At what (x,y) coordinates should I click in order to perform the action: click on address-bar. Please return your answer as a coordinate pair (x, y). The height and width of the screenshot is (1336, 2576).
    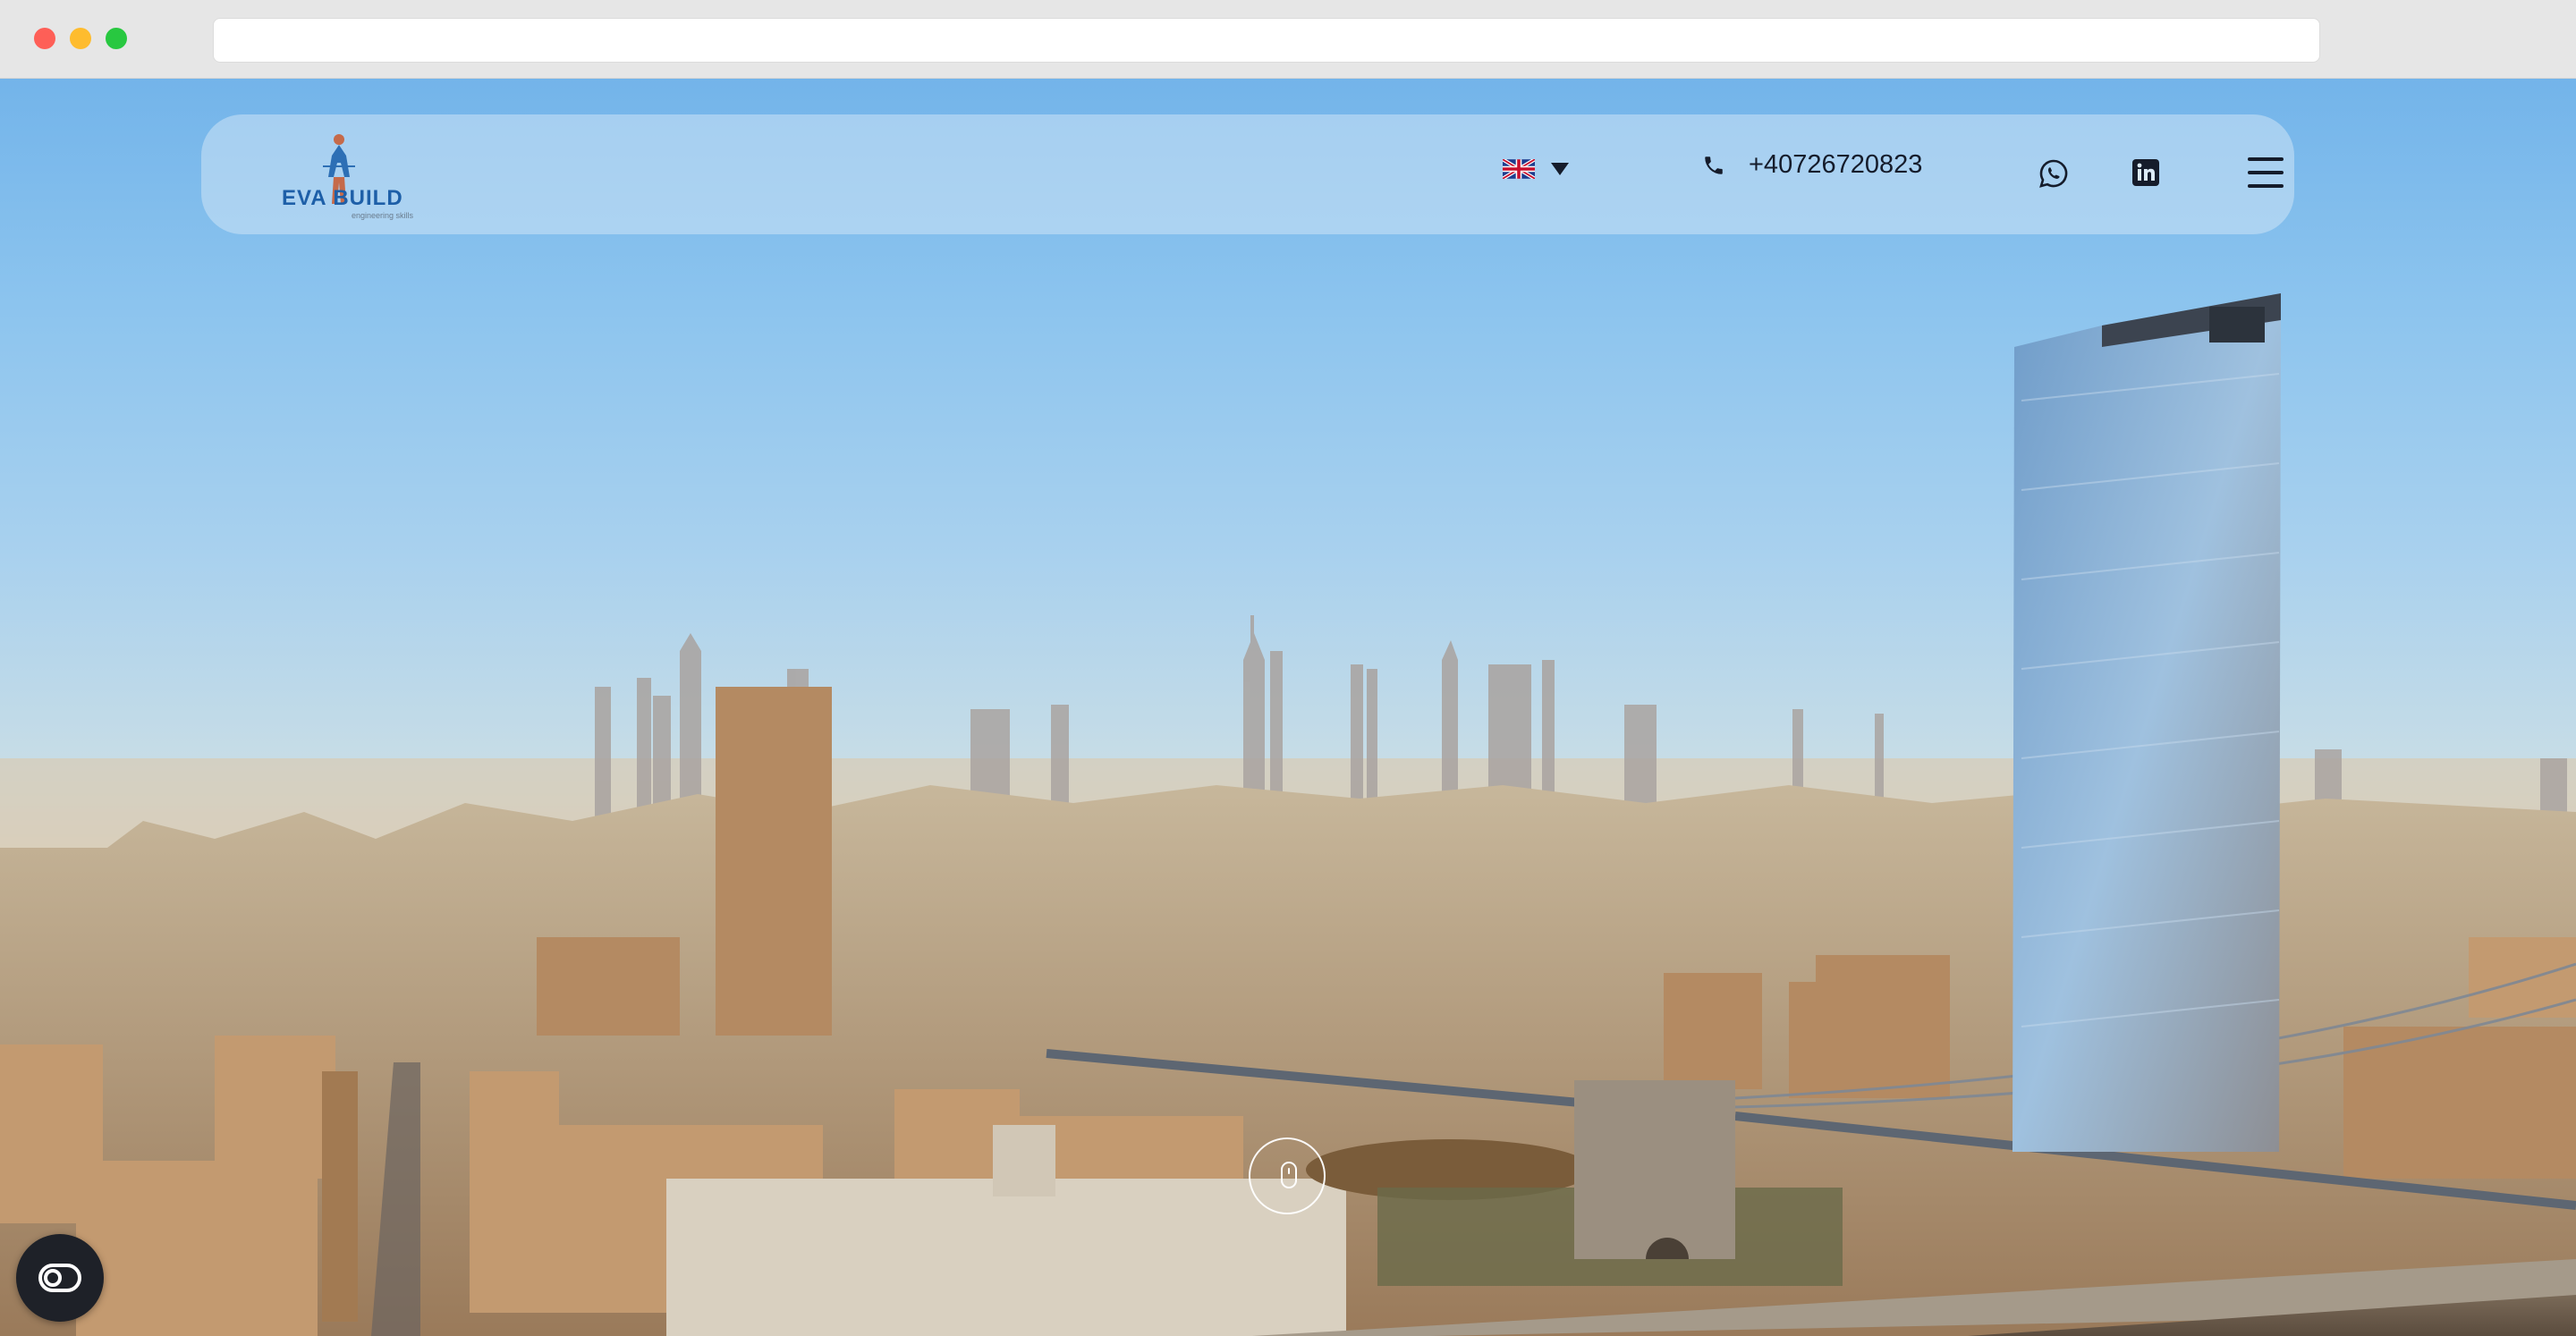
    Looking at the image, I should click on (1266, 41).